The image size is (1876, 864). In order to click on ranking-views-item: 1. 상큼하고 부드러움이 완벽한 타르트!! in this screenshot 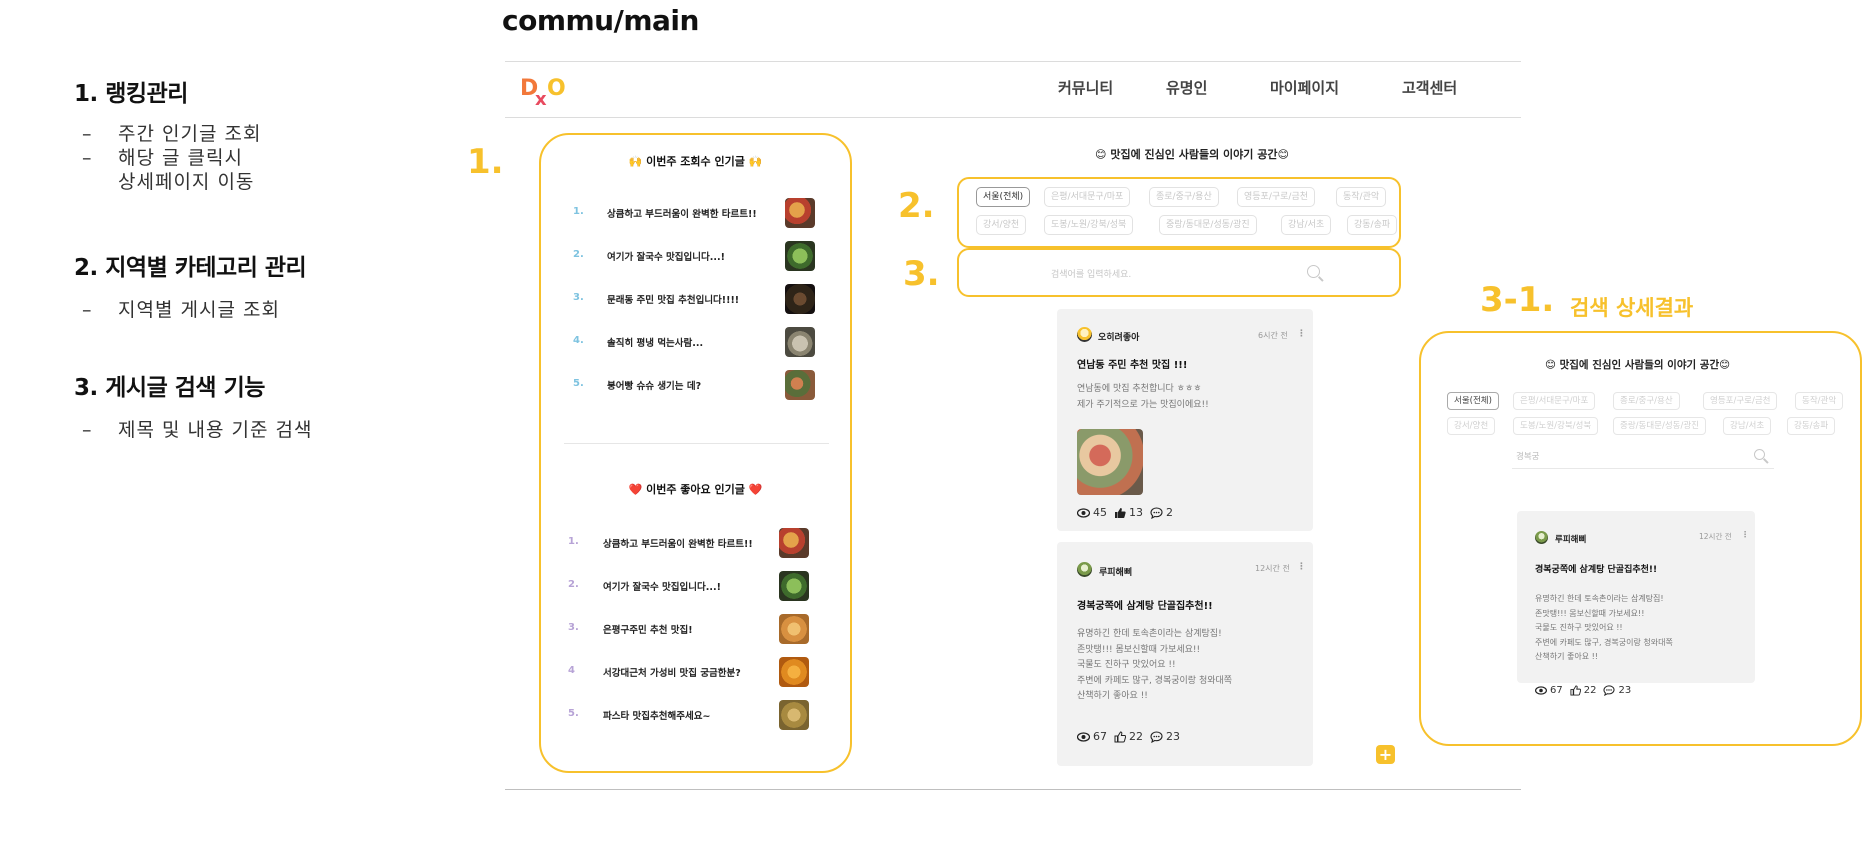, I will do `click(695, 213)`.